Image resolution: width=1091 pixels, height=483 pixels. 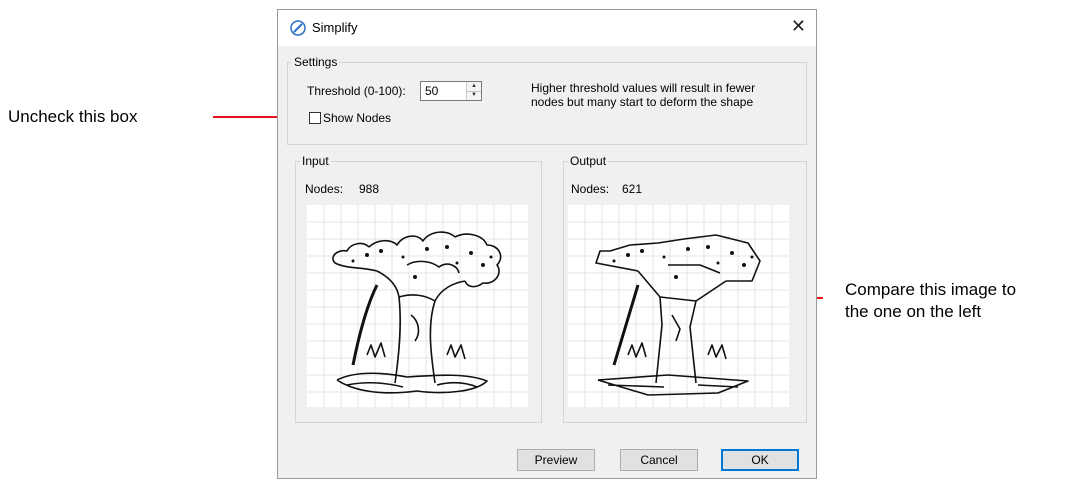 I want to click on input-nodes-value: 988, so click(x=369, y=189).